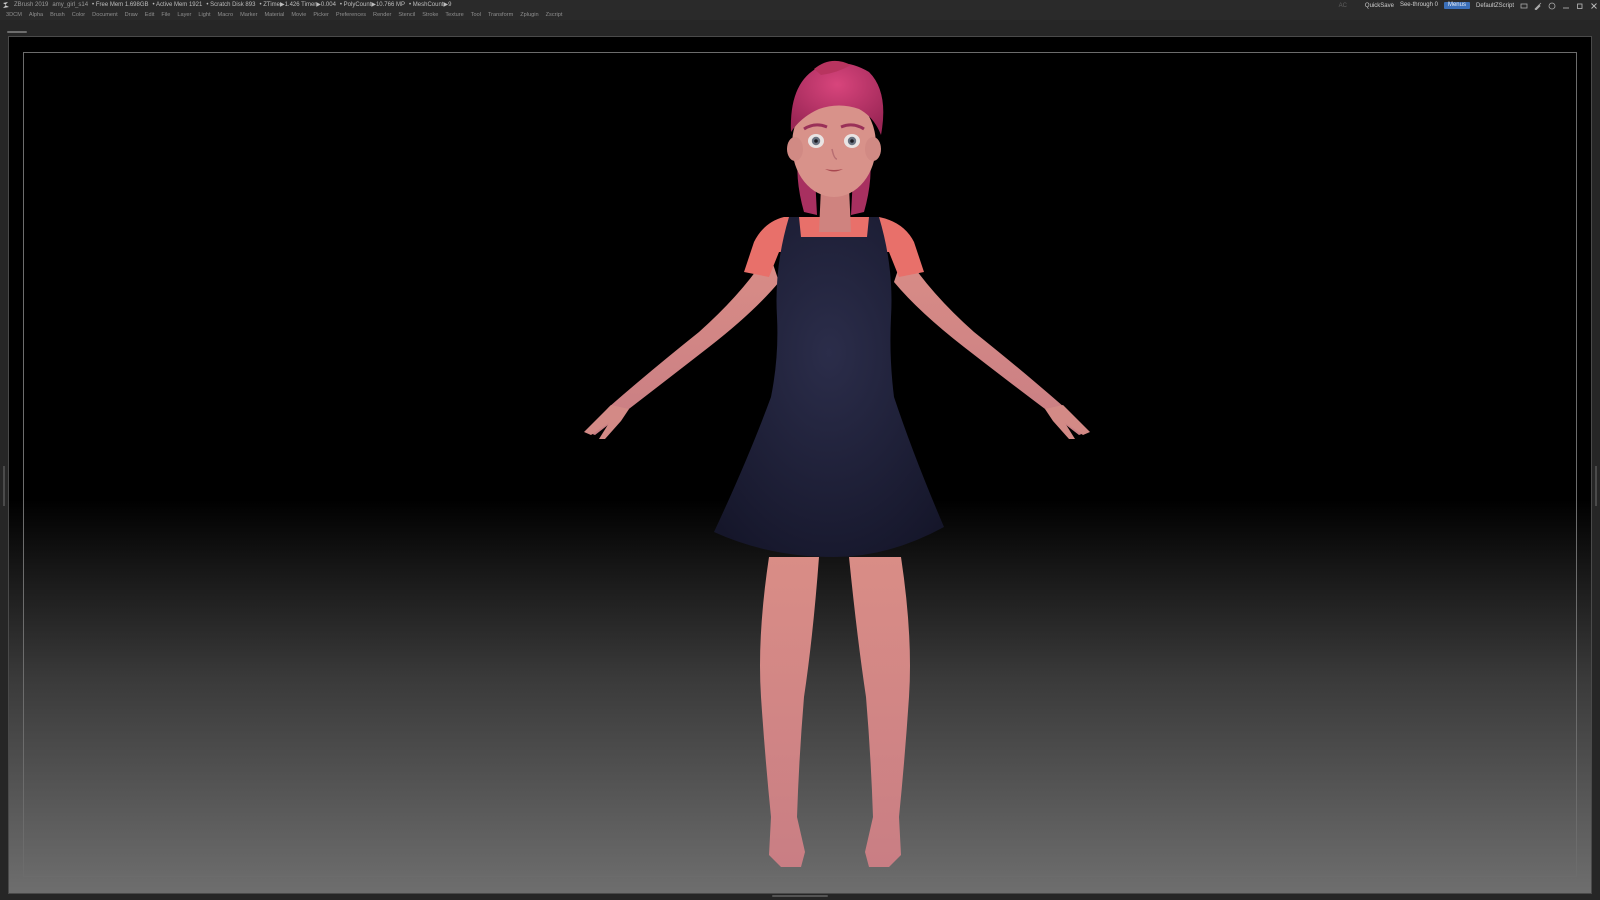 This screenshot has width=1600, height=900. I want to click on menu-macro: Macro, so click(226, 15).